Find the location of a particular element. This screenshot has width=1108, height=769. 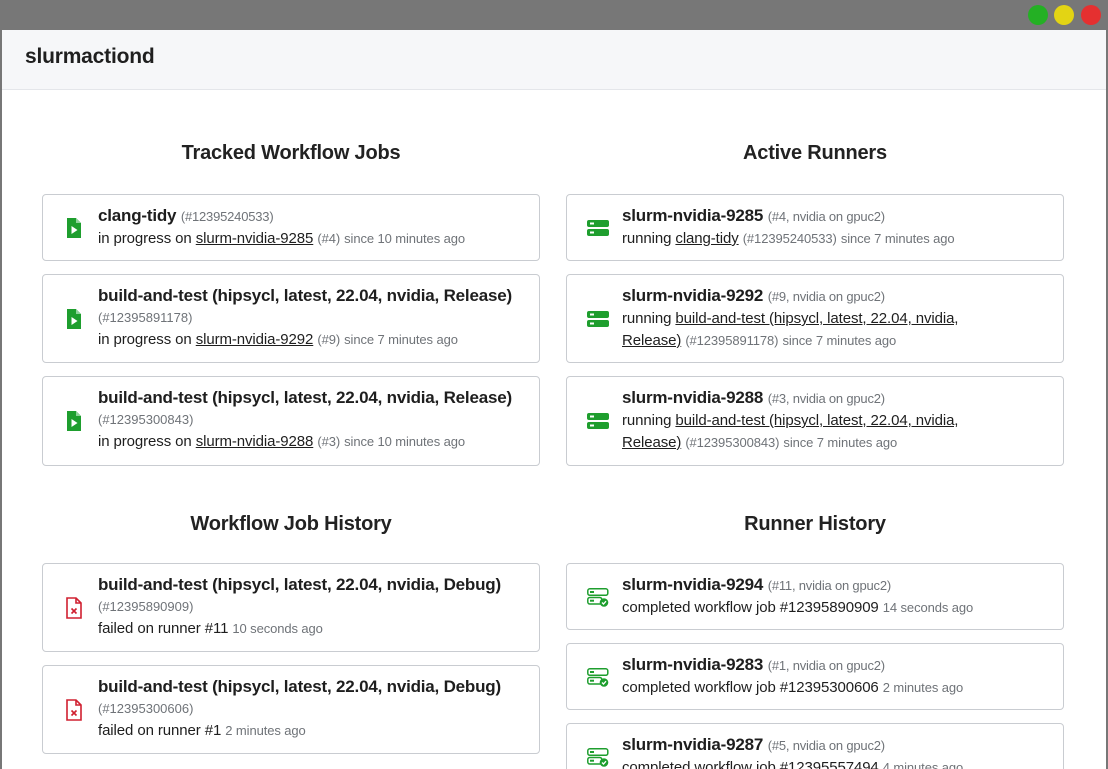

close-button is located at coordinates (1091, 15).